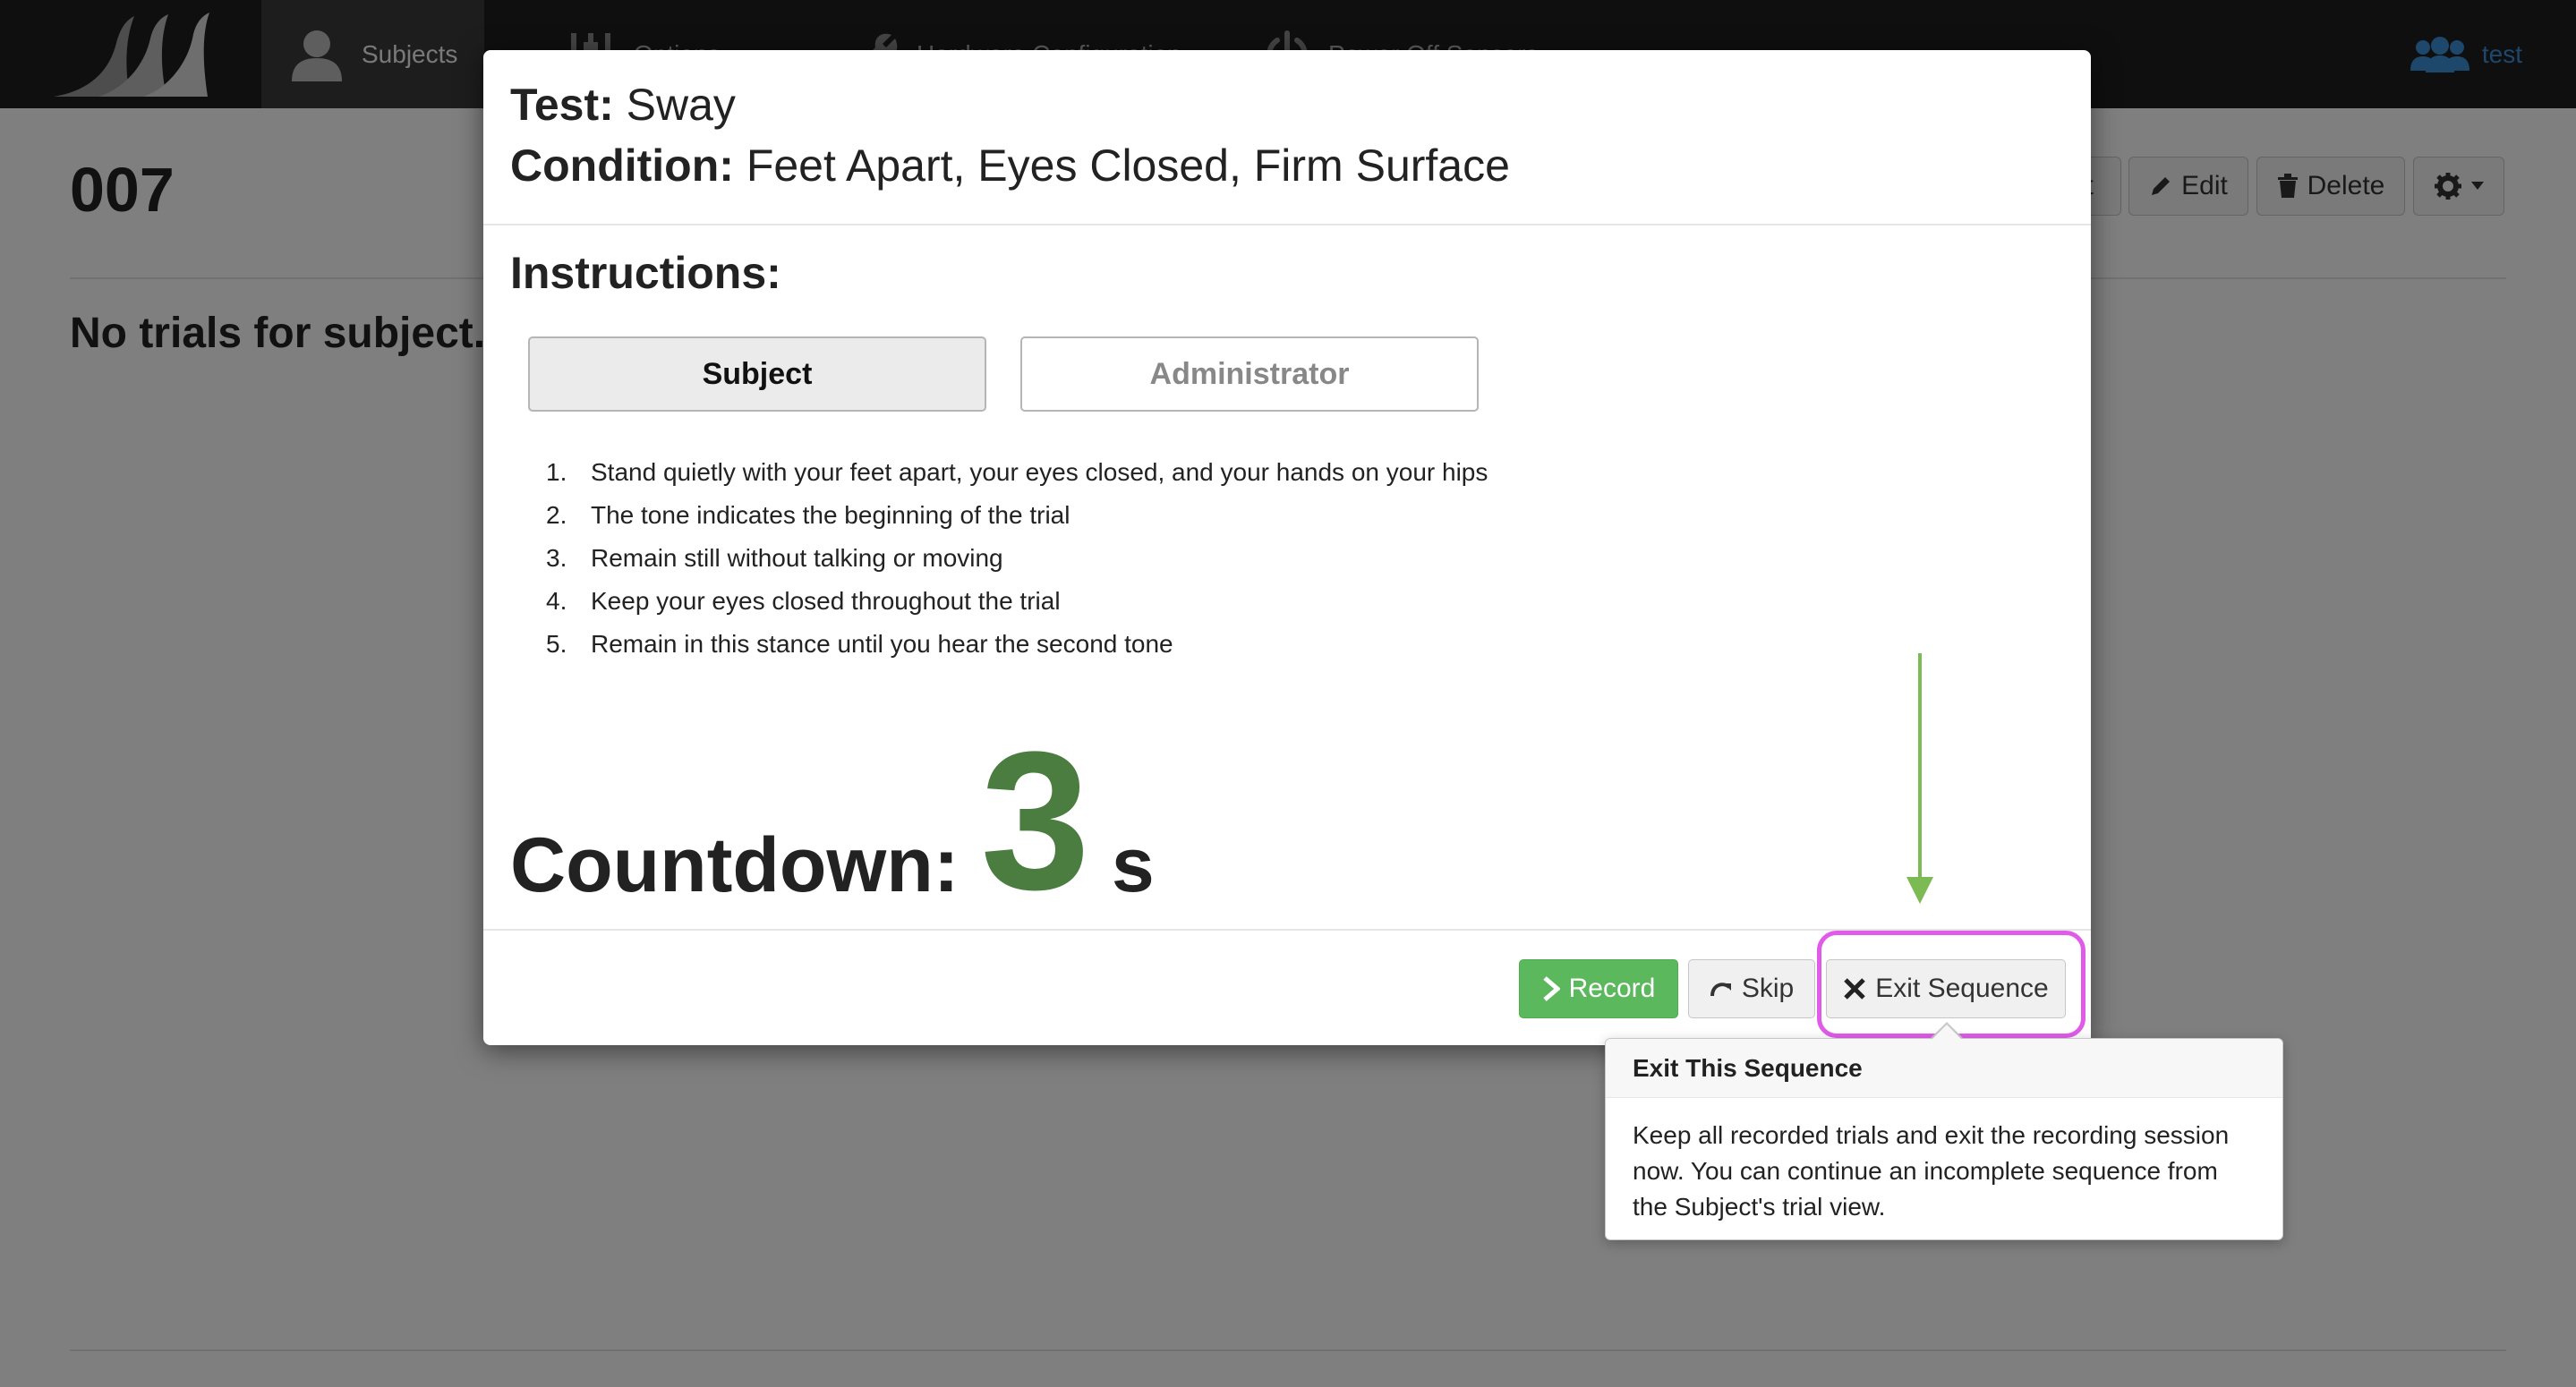 The height and width of the screenshot is (1387, 2576). What do you see at coordinates (1551, 989) in the screenshot?
I see `chevron-right-icon` at bounding box center [1551, 989].